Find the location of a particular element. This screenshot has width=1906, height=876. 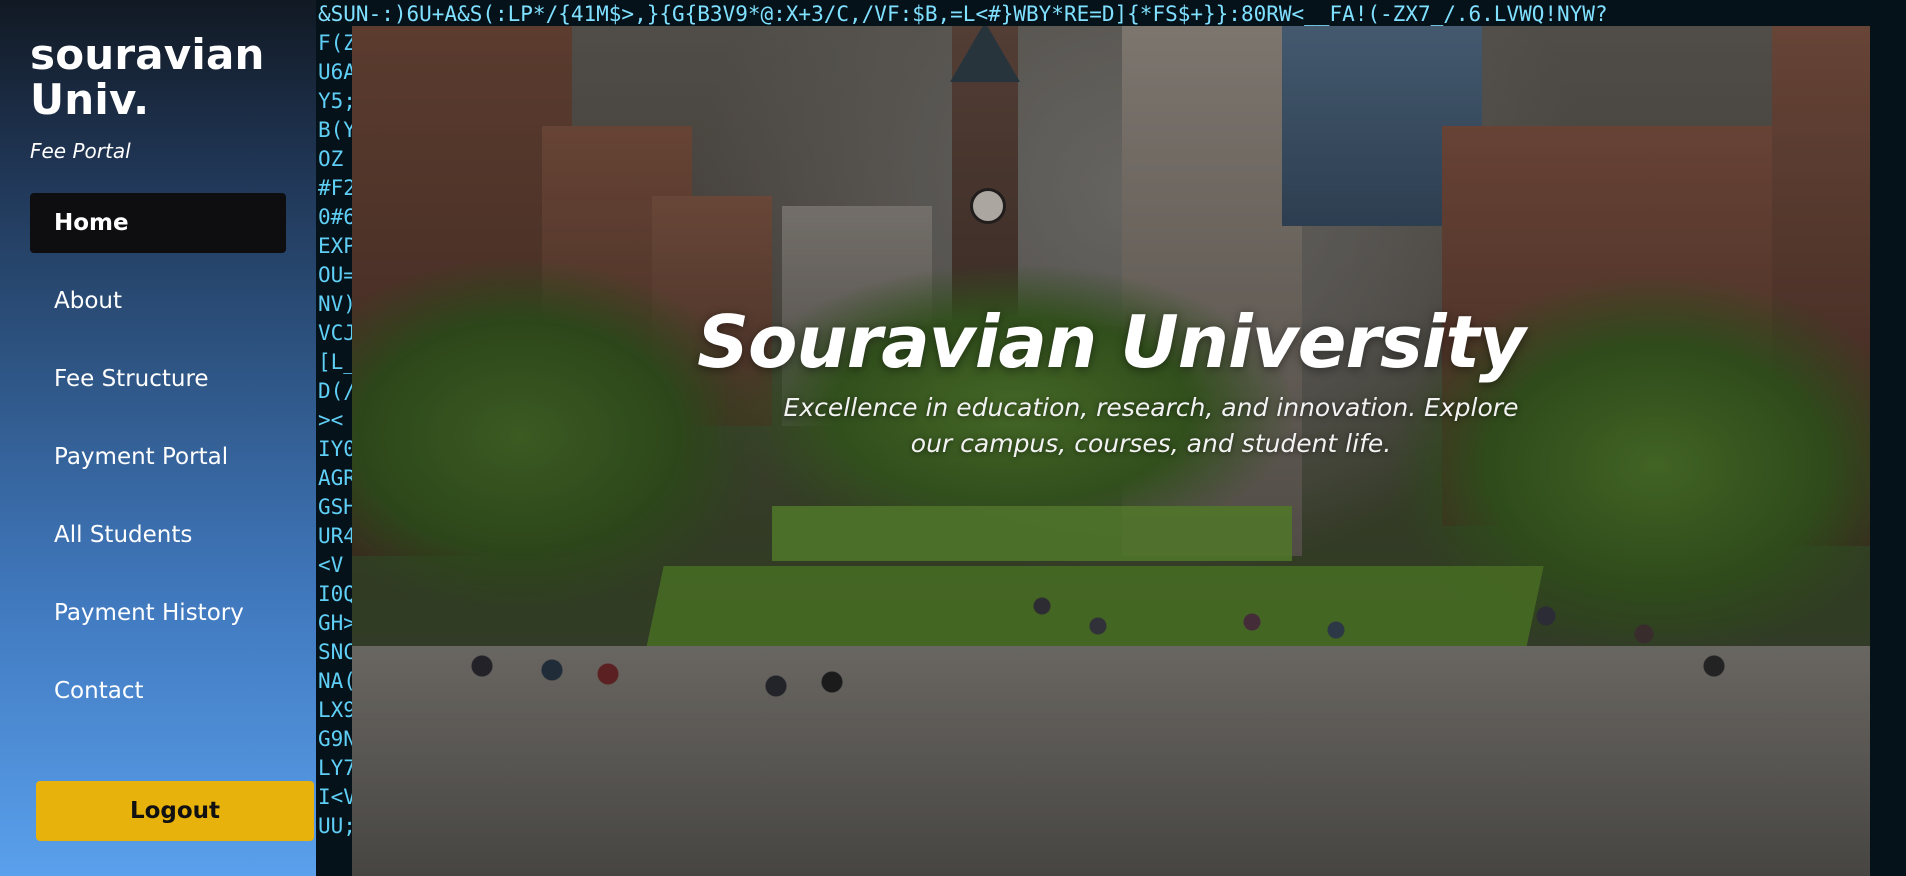

matrix-glyph-row: GSH is located at coordinates (337, 507).